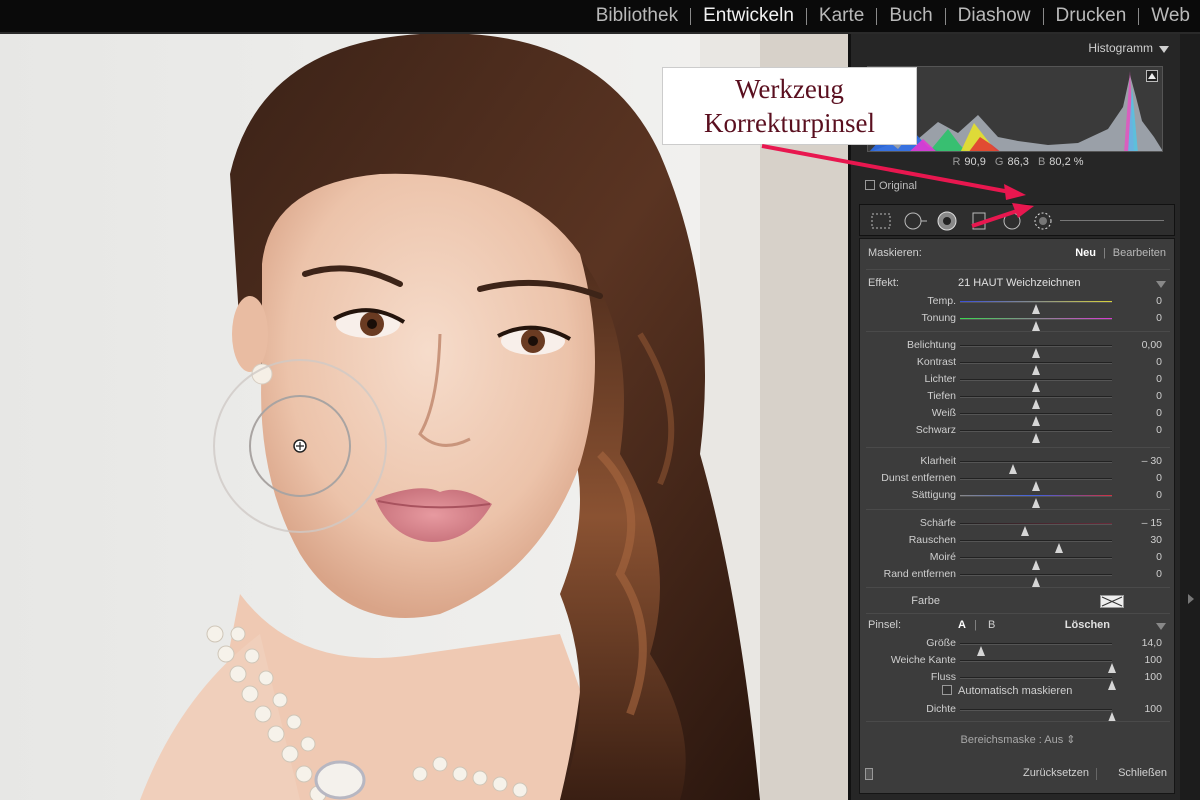  I want to click on annotation-line-1: Werkzeug, so click(789, 89).